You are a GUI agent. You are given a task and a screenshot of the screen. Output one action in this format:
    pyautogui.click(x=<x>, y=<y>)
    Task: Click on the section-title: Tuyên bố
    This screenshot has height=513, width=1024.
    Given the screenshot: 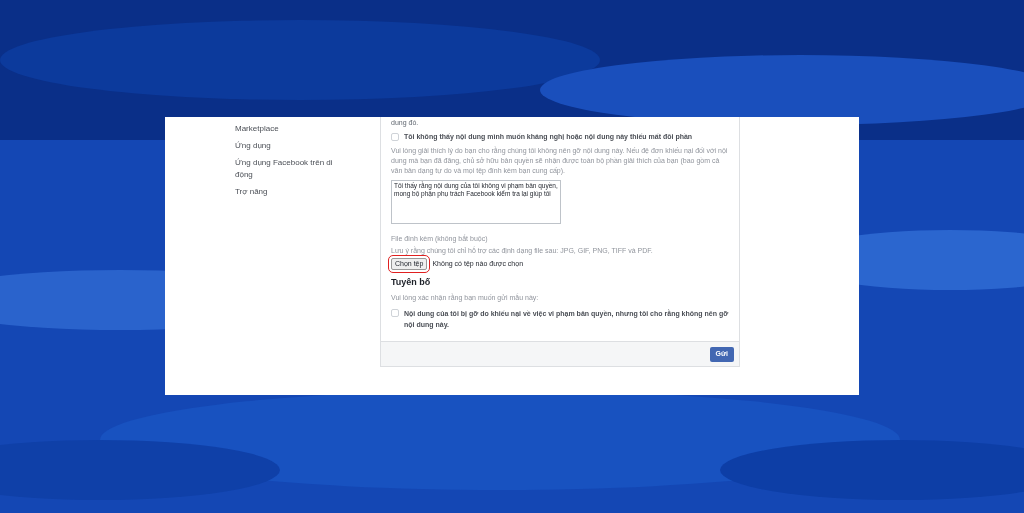 What is the action you would take?
    pyautogui.click(x=411, y=282)
    